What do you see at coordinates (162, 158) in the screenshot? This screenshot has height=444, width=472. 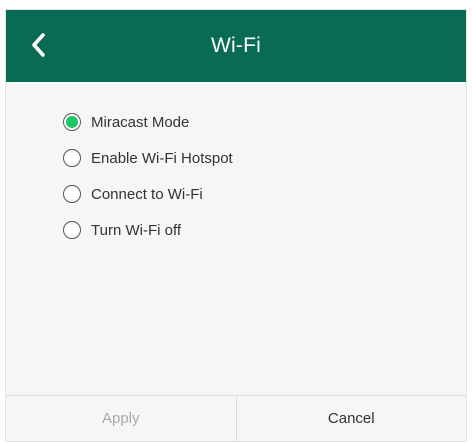 I see `option-label: Enable Wi-Fi Hotspot` at bounding box center [162, 158].